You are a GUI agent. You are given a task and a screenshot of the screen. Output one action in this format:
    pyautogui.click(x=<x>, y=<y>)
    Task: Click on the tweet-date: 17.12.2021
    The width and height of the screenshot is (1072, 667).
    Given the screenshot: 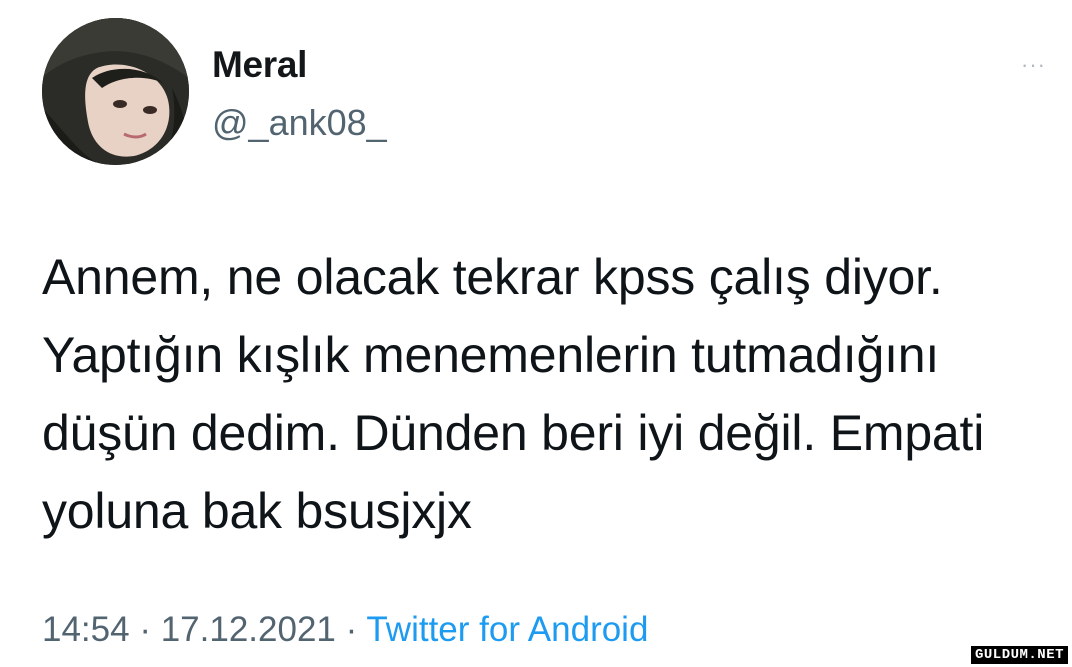 What is the action you would take?
    pyautogui.click(x=248, y=629)
    